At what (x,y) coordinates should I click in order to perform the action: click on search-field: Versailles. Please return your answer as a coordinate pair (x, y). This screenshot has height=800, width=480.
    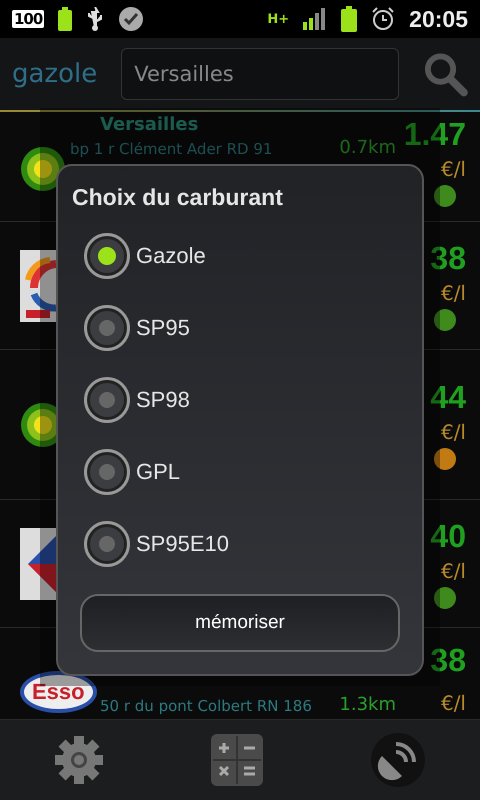
    Looking at the image, I should click on (260, 74).